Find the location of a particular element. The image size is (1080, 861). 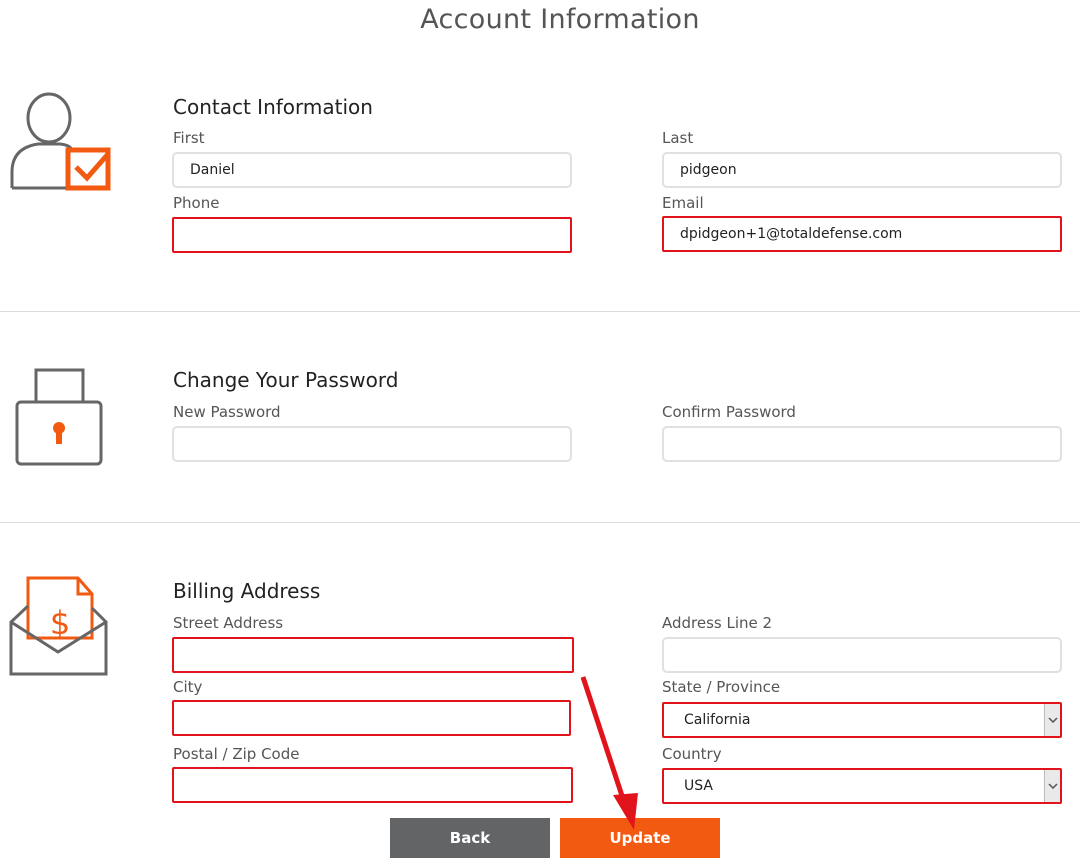

state-dropdown-arrow is located at coordinates (1052, 720).